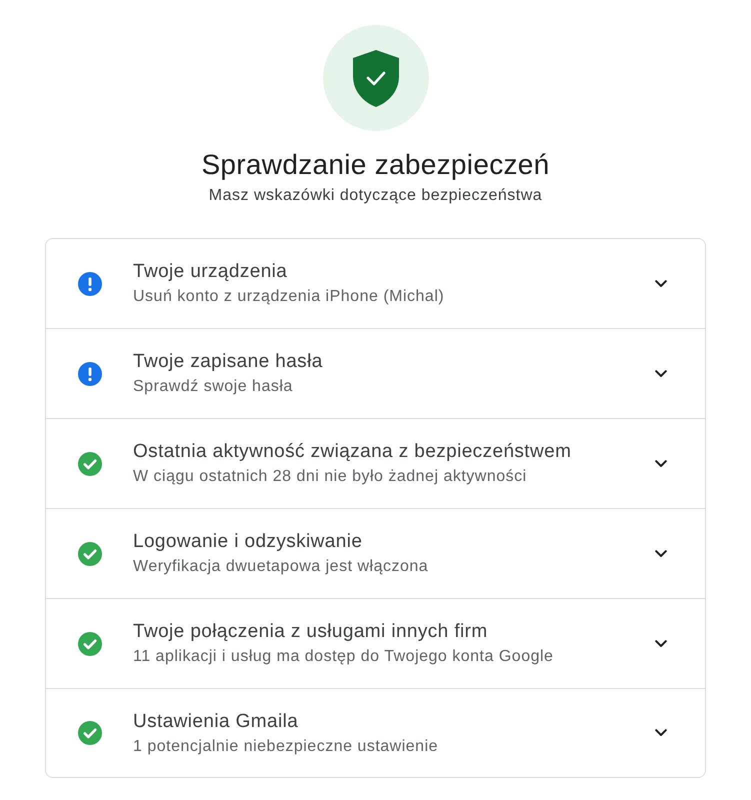 The height and width of the screenshot is (800, 751). What do you see at coordinates (288, 297) in the screenshot?
I see `item-description: Usuń konto z urządzenia iPhone (Michal)` at bounding box center [288, 297].